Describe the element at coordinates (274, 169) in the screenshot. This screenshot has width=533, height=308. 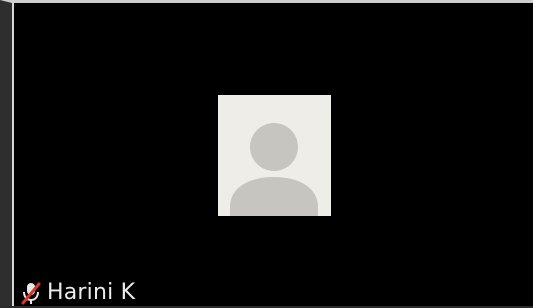
I see `default-user-avatar-icon` at that location.